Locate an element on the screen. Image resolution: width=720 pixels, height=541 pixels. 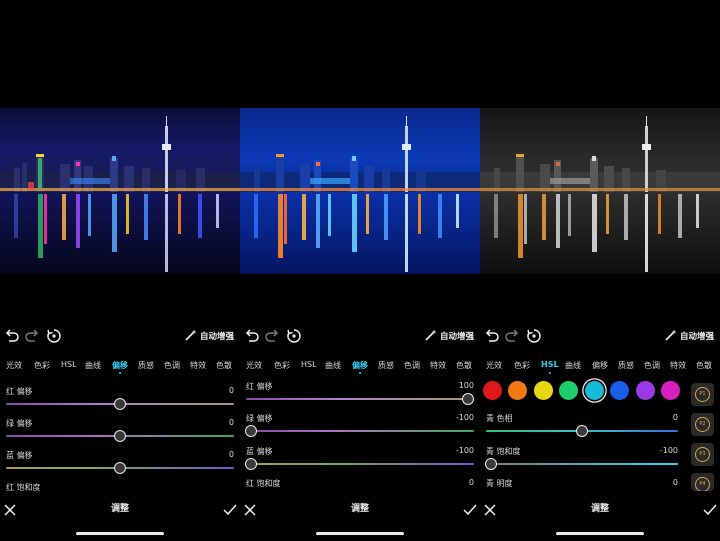
preset-p1: P1 is located at coordinates (702, 394).